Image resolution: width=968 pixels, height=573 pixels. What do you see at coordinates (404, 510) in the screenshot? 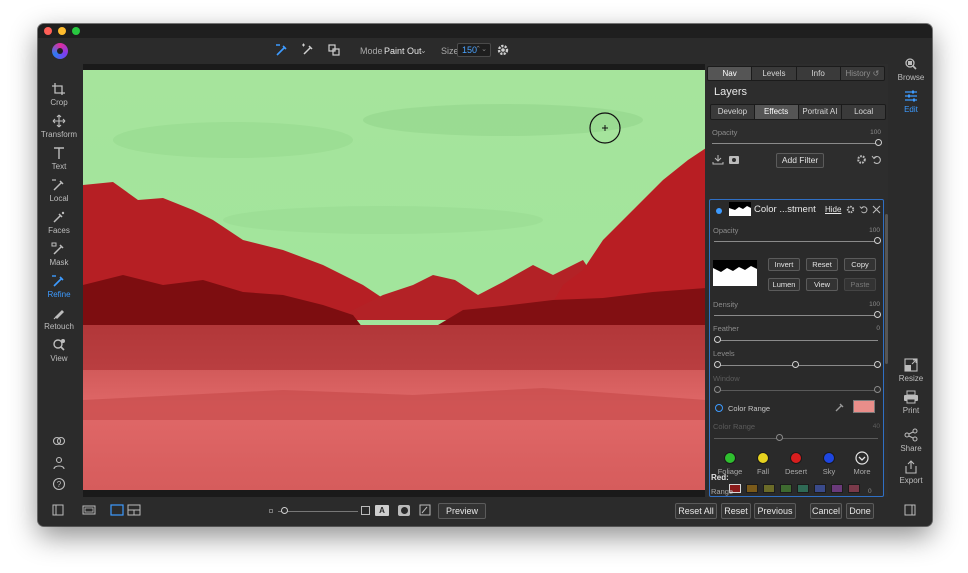
I see `mask-overlay-toggle` at bounding box center [404, 510].